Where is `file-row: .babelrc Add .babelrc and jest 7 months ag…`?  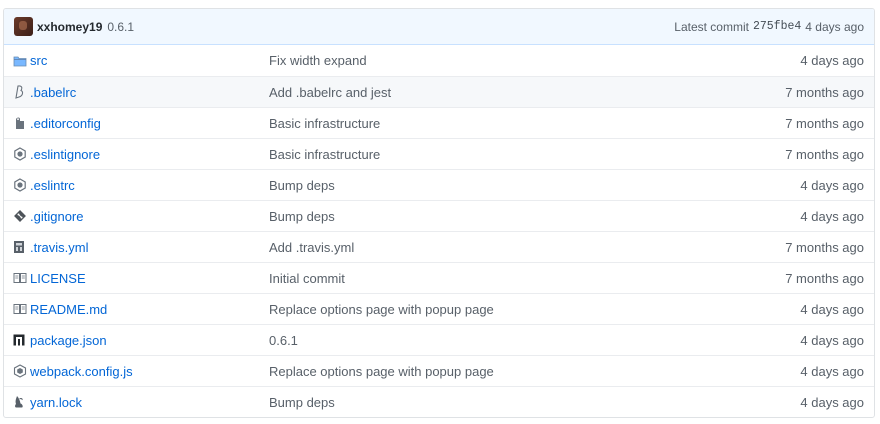 file-row: .babelrc Add .babelrc and jest 7 months ag… is located at coordinates (439, 91).